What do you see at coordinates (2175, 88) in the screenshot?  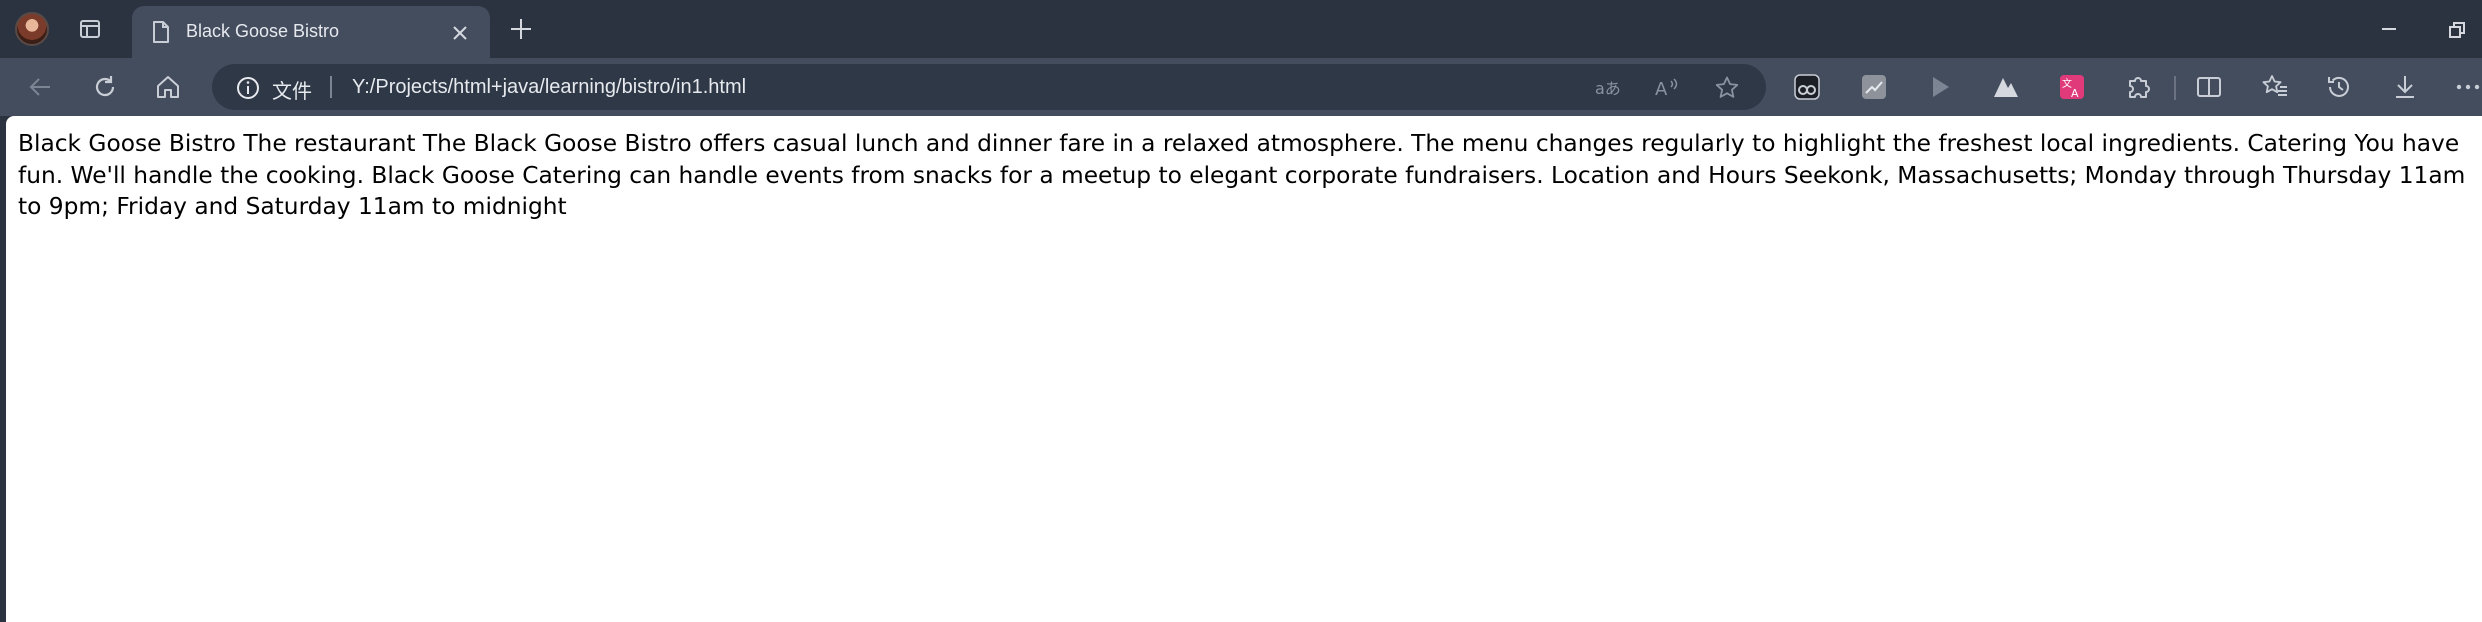 I see `toolbar-separator` at bounding box center [2175, 88].